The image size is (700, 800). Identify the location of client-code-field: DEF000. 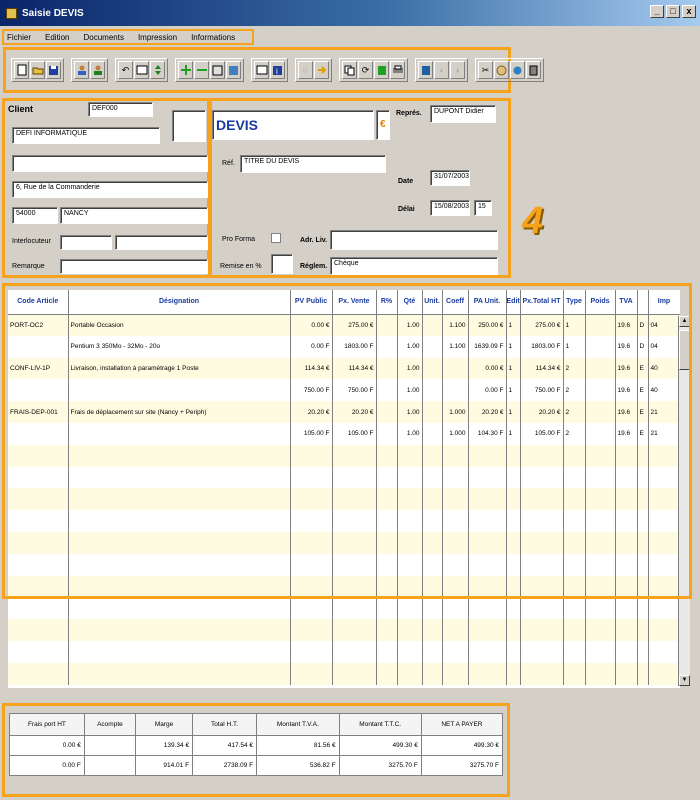
(120, 109).